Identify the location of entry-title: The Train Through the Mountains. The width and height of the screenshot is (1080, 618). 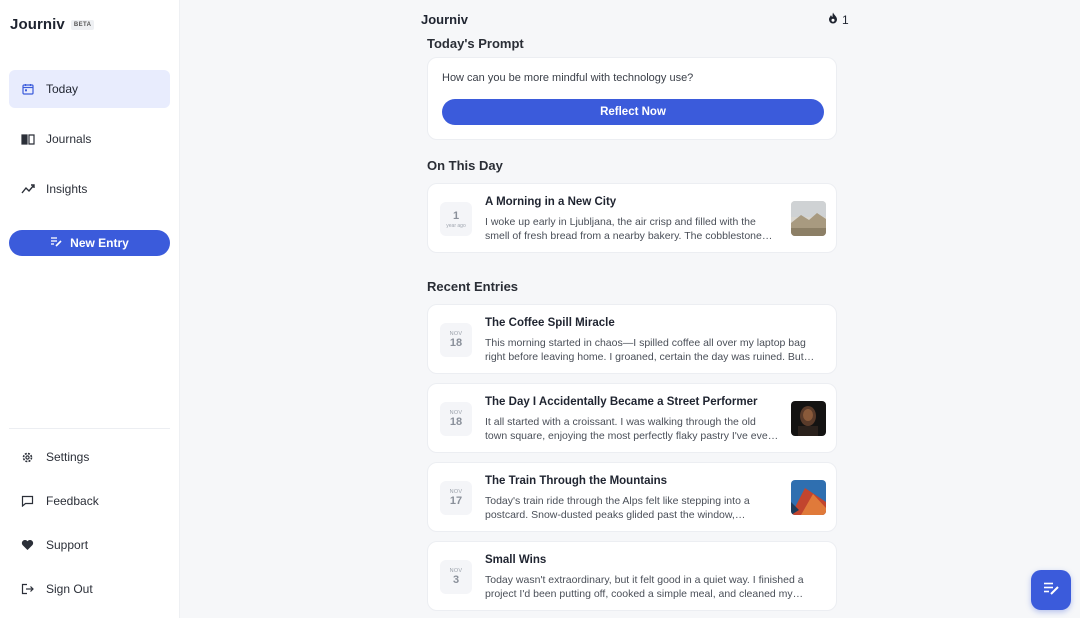
(576, 481).